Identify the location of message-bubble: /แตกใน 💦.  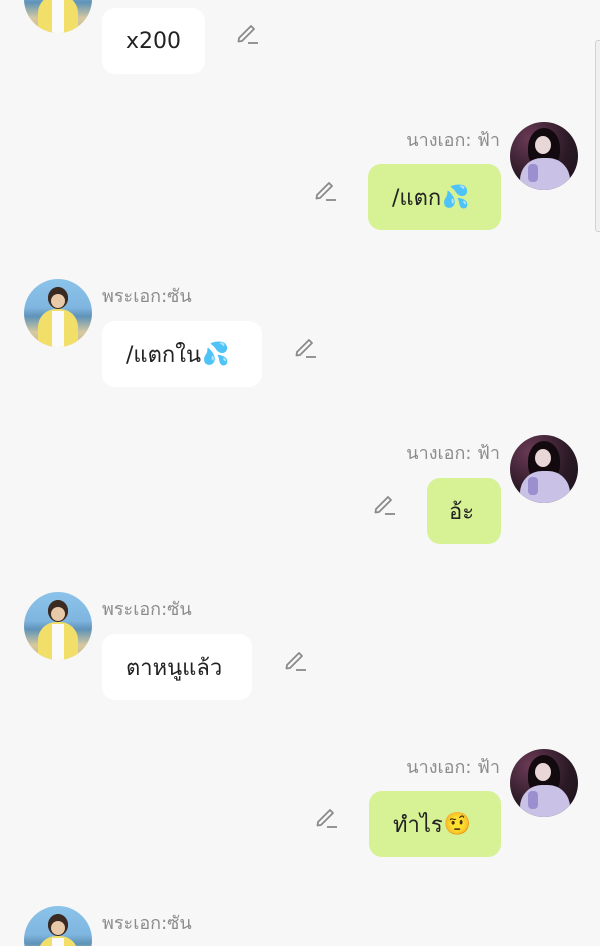
(182, 354).